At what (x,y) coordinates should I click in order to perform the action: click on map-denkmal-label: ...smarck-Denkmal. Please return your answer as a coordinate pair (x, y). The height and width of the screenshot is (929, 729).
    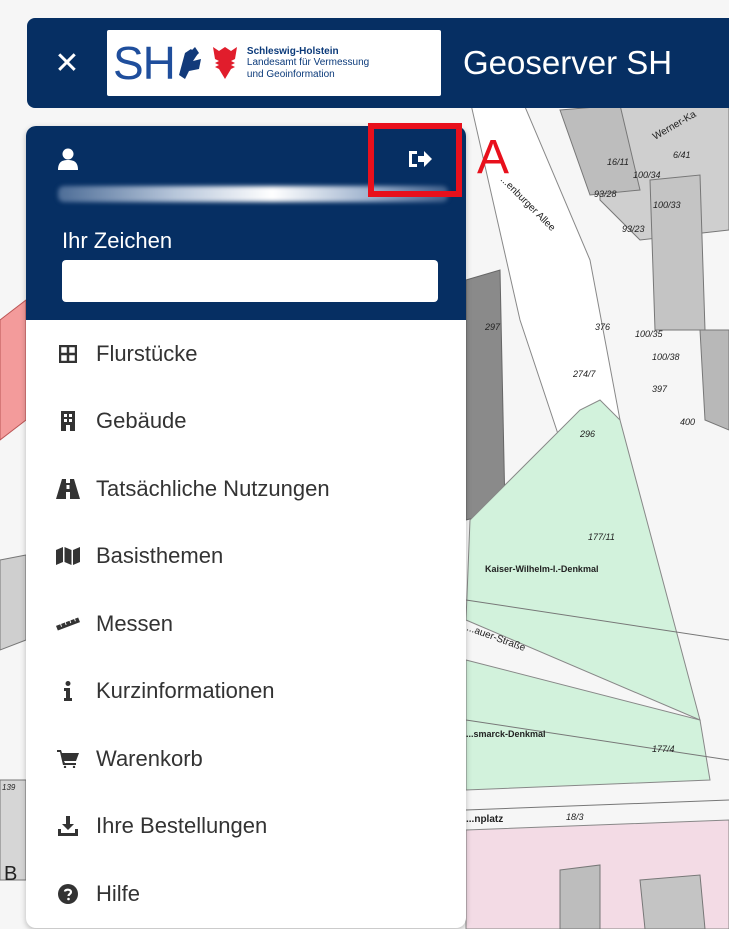
    Looking at the image, I should click on (506, 734).